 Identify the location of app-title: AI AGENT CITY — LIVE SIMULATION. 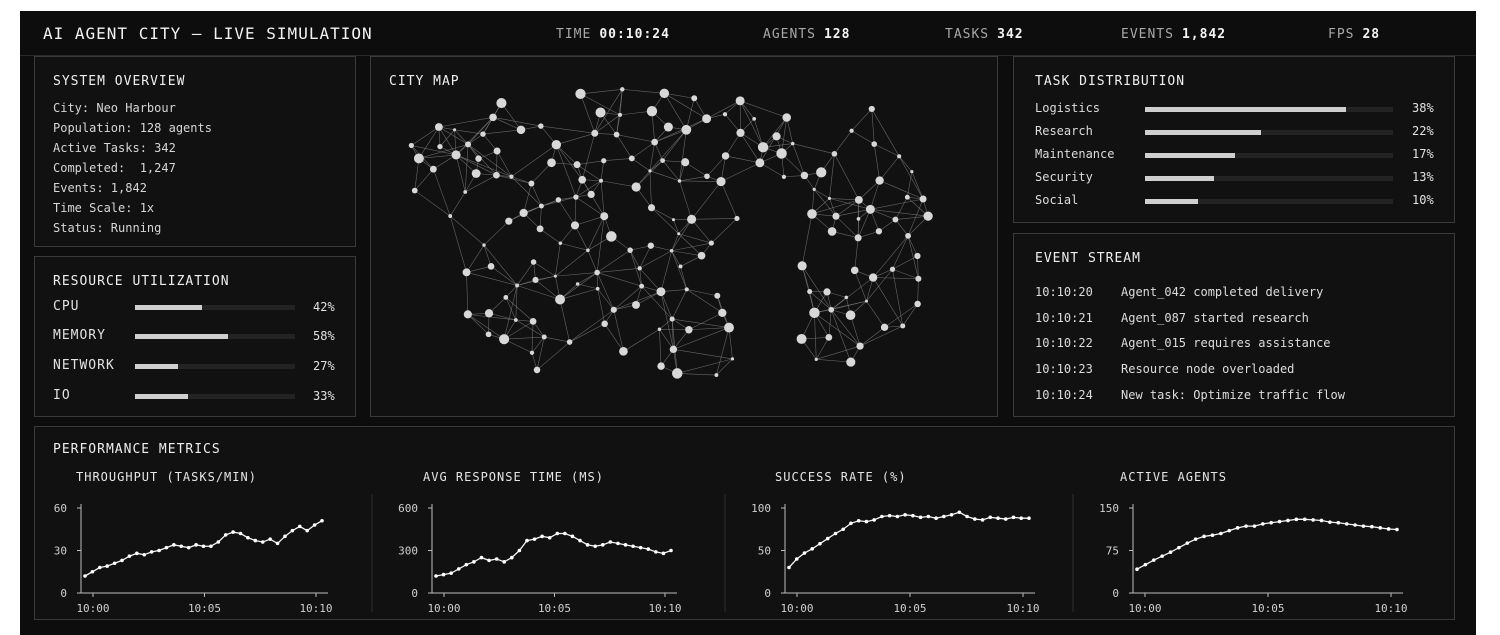
(208, 33).